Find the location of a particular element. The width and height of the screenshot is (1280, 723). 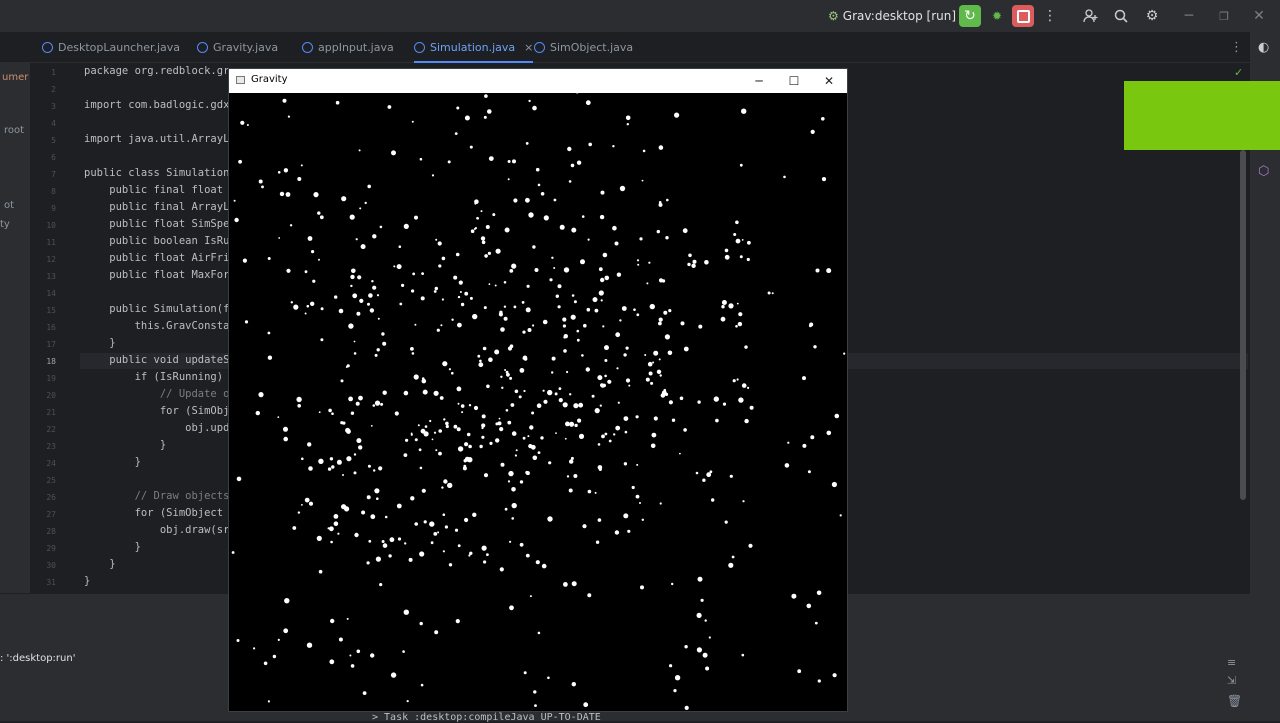

code-line: import java.util.ArrayLi is located at coordinates (160, 139).